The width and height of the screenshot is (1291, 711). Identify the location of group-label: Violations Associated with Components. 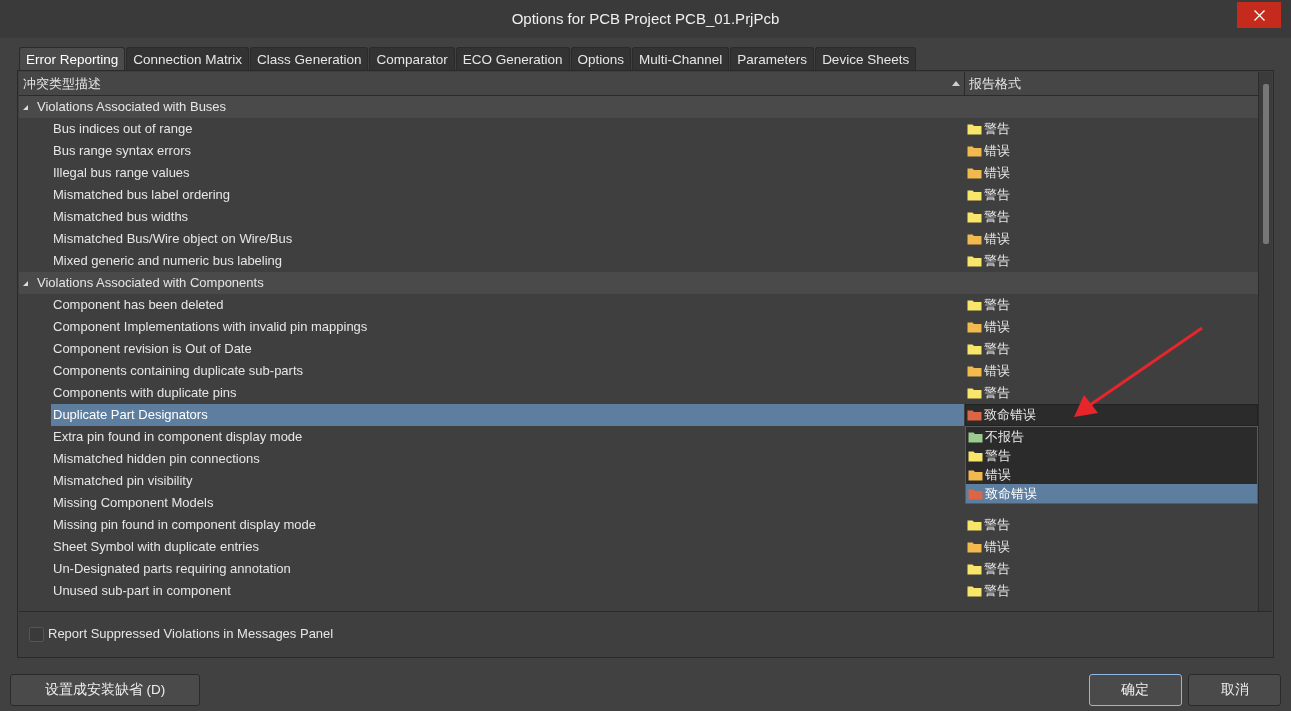
(151, 283).